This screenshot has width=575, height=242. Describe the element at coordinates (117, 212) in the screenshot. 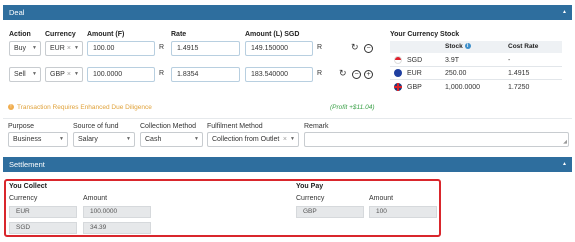

I see `collect-amount-field: 100.0000` at that location.